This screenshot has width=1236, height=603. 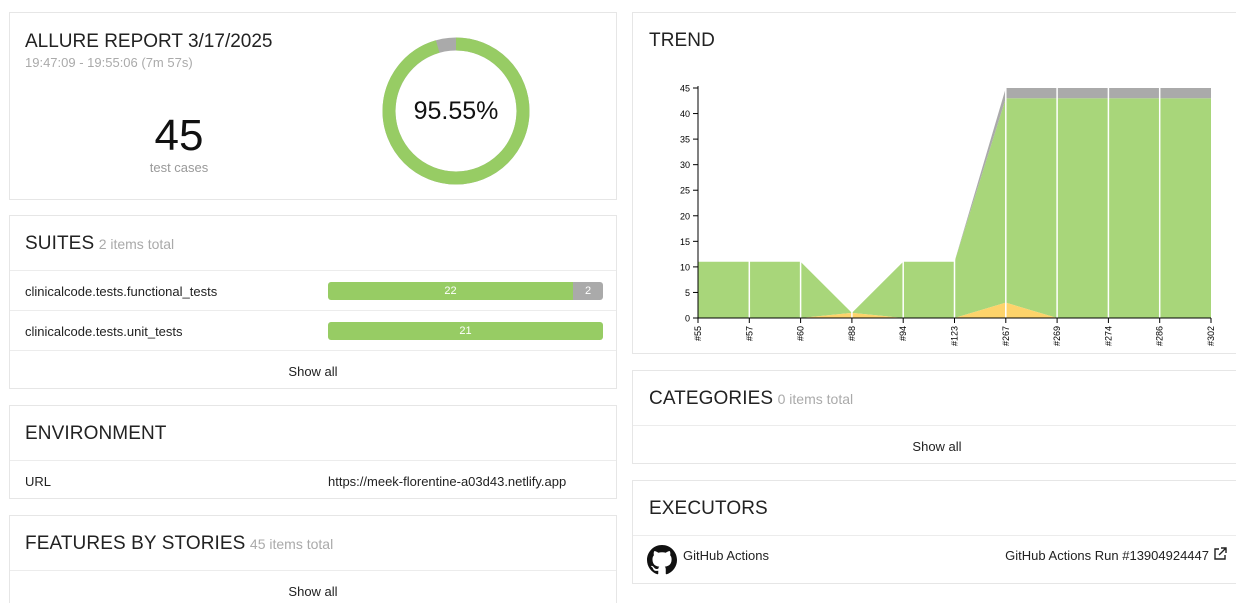 I want to click on categories-show-all-link: Show all, so click(x=934, y=446).